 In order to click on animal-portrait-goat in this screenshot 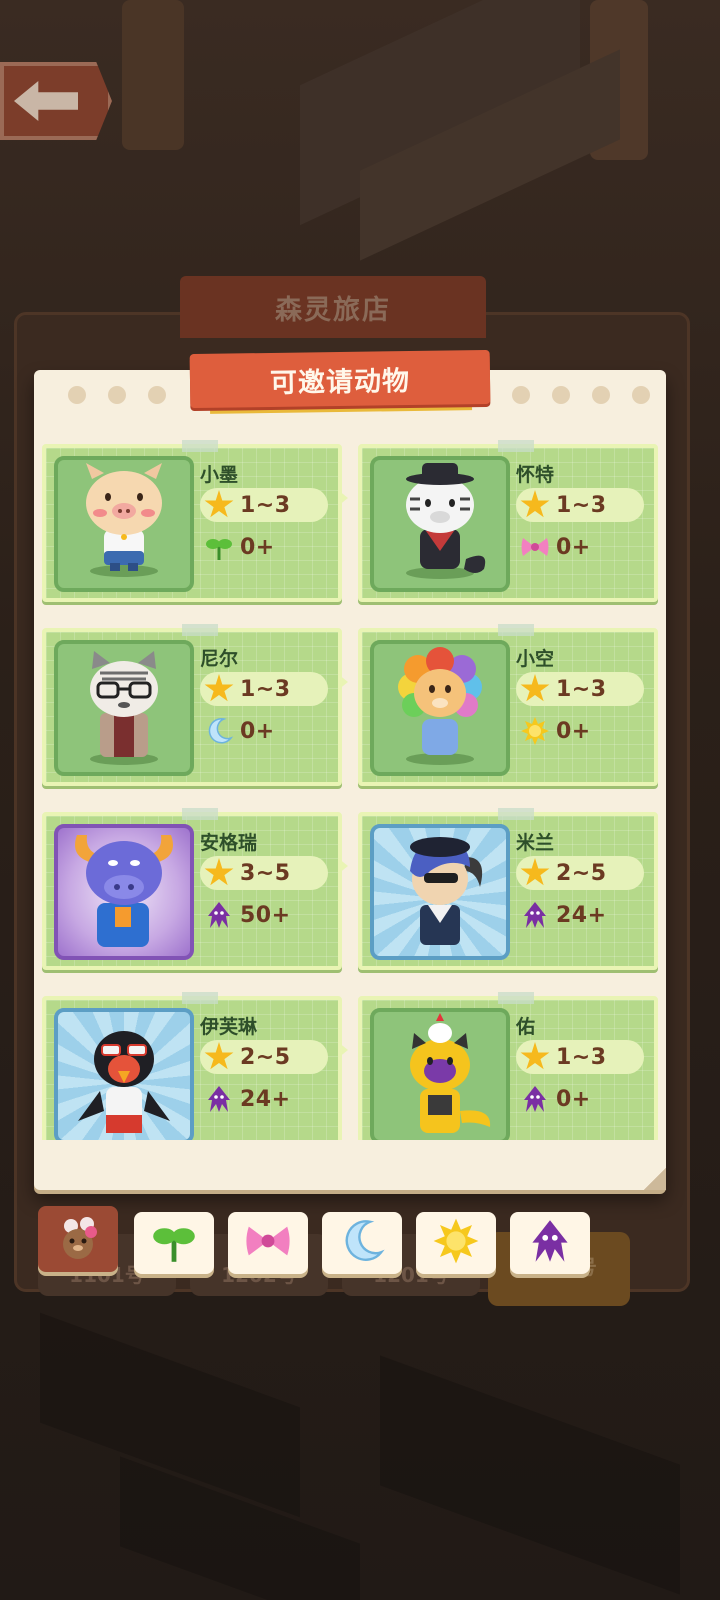, I will do `click(440, 892)`.